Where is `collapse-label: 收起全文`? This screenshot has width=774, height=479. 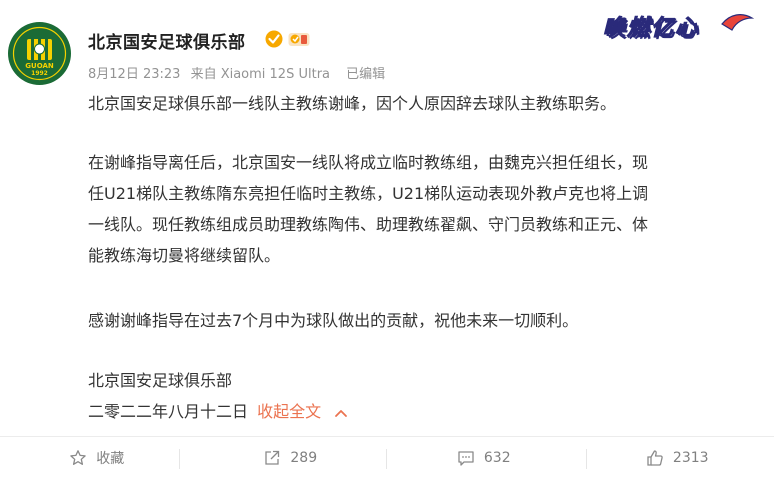 collapse-label: 收起全文 is located at coordinates (289, 411).